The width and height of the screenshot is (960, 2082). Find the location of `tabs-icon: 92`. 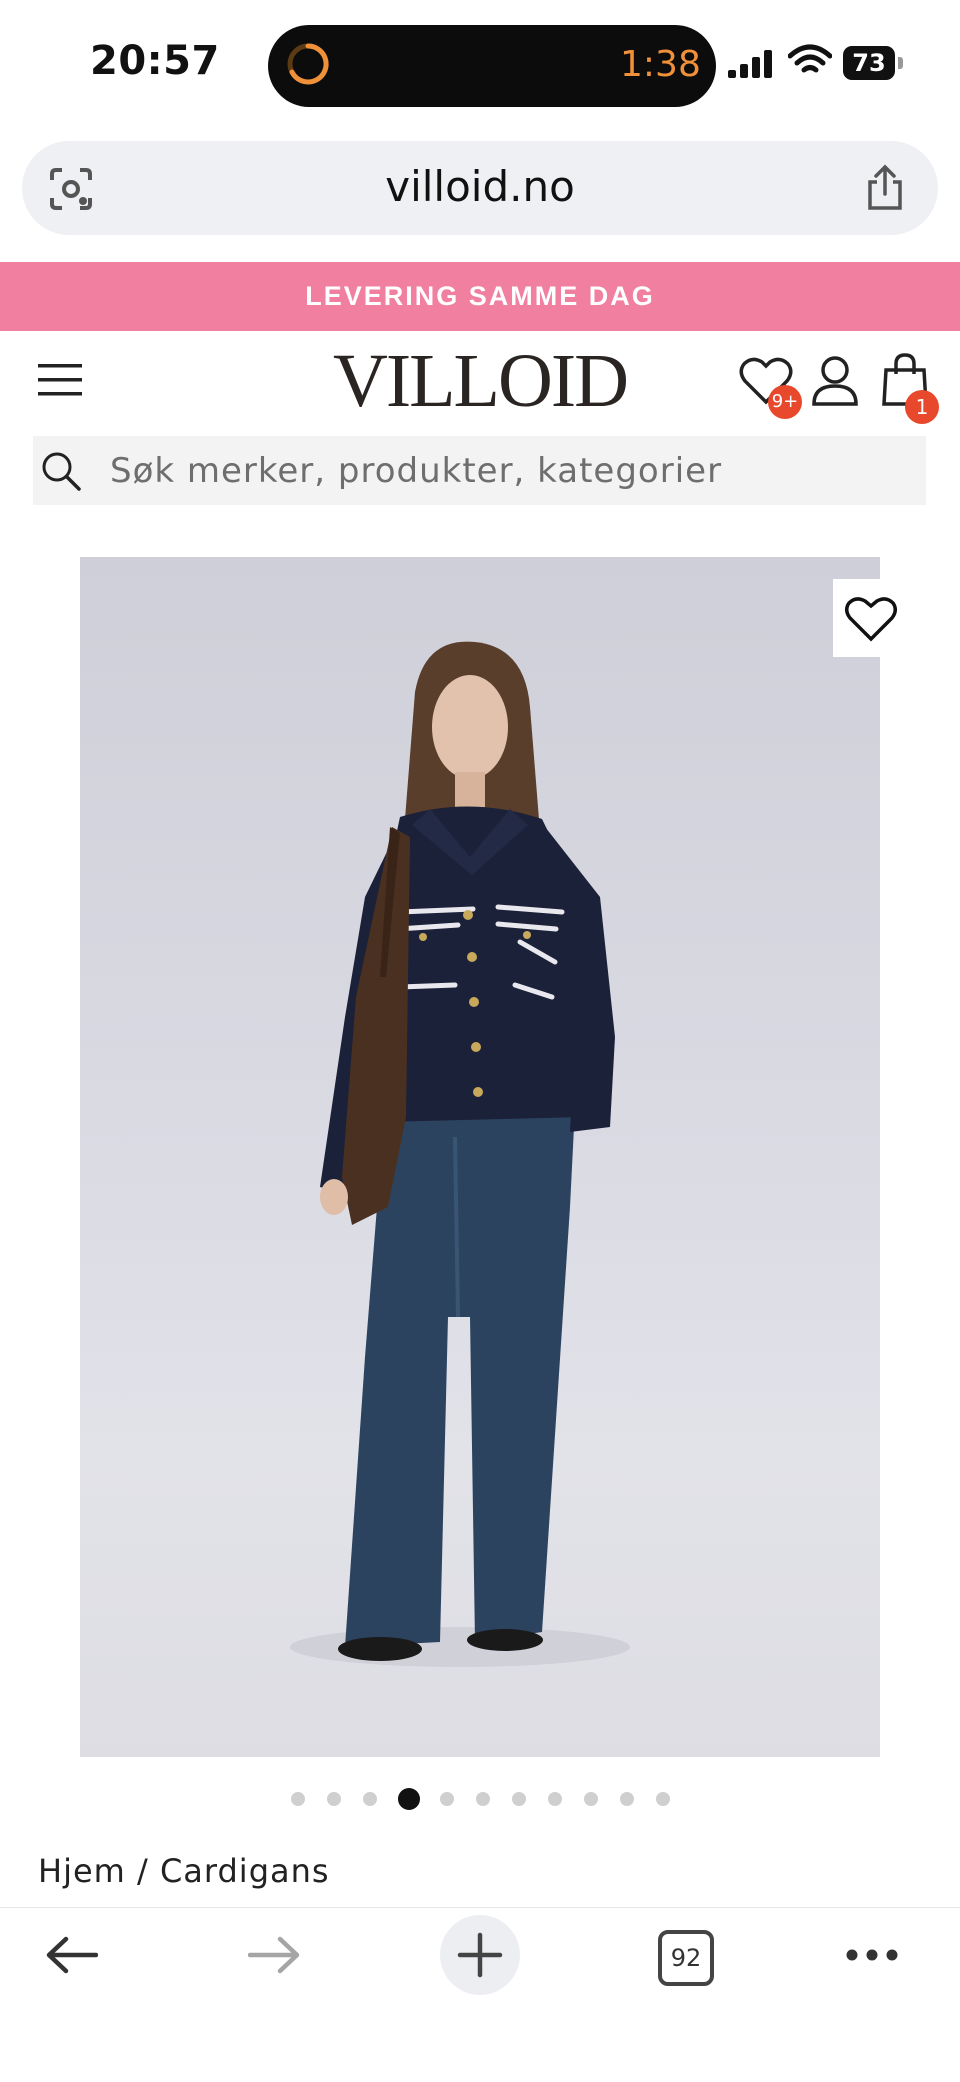

tabs-icon: 92 is located at coordinates (686, 1958).